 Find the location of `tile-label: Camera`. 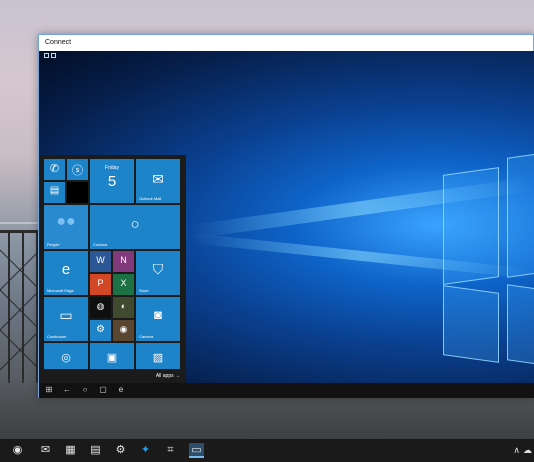

tile-label: Camera is located at coordinates (146, 336).